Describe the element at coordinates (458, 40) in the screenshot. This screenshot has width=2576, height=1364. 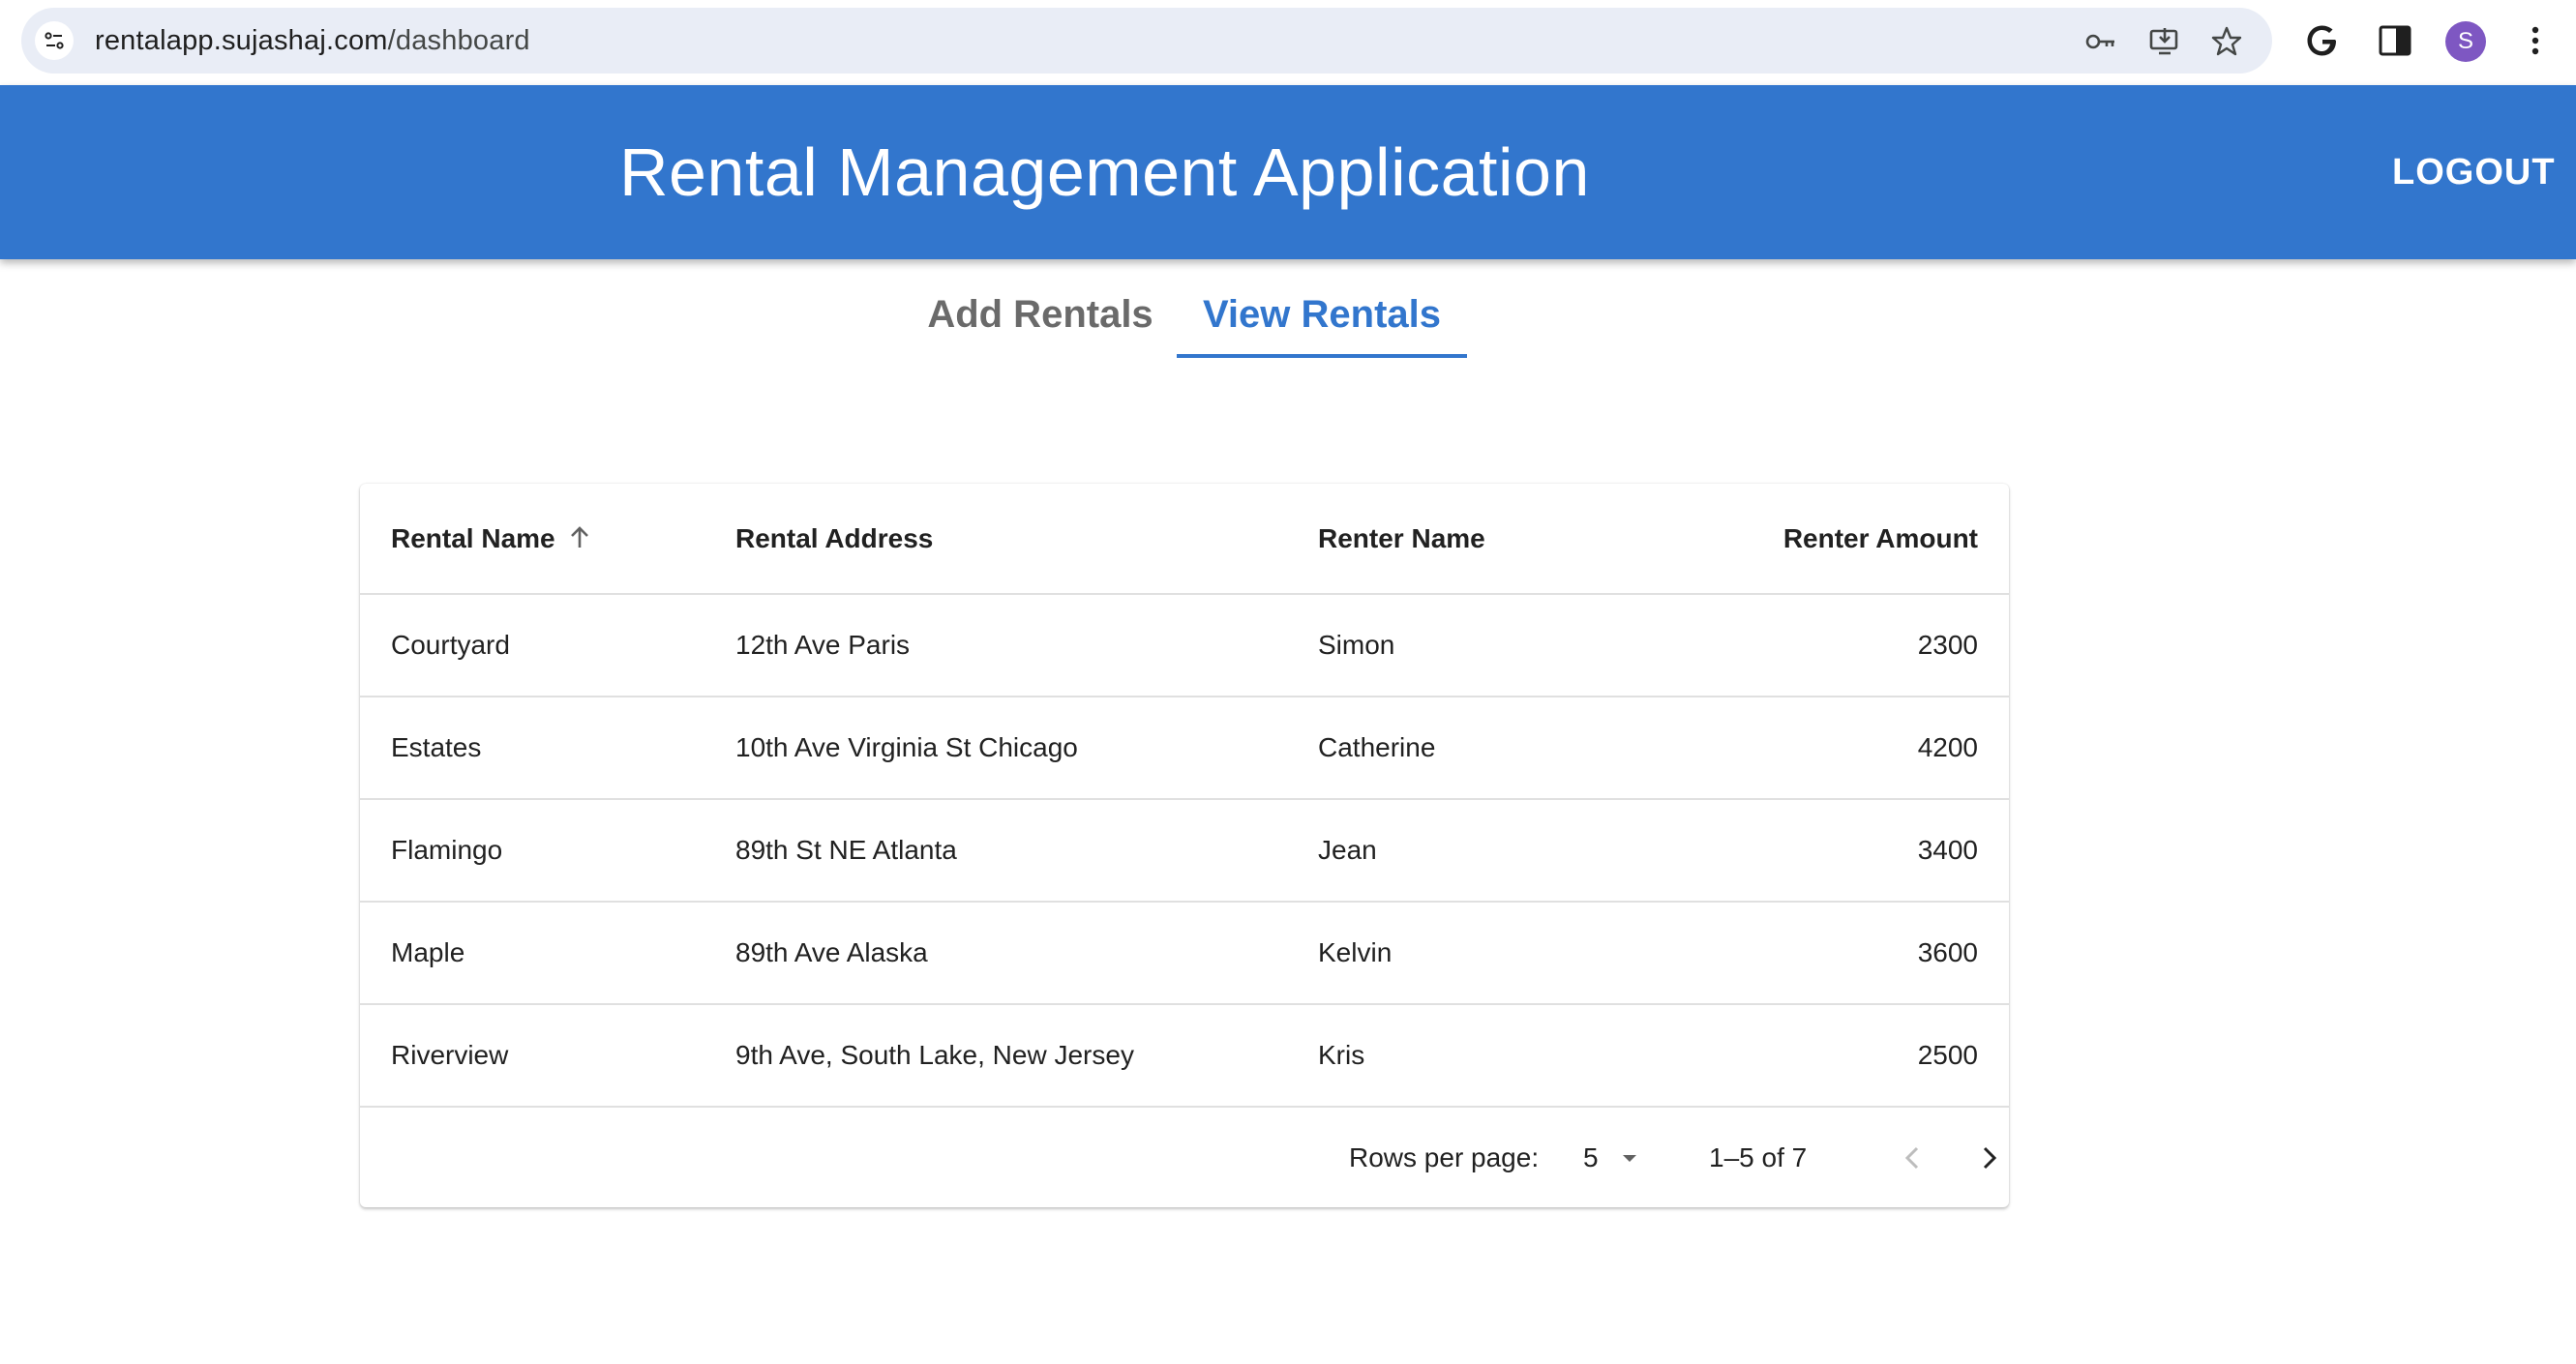
I see `url-path: /dashboard` at that location.